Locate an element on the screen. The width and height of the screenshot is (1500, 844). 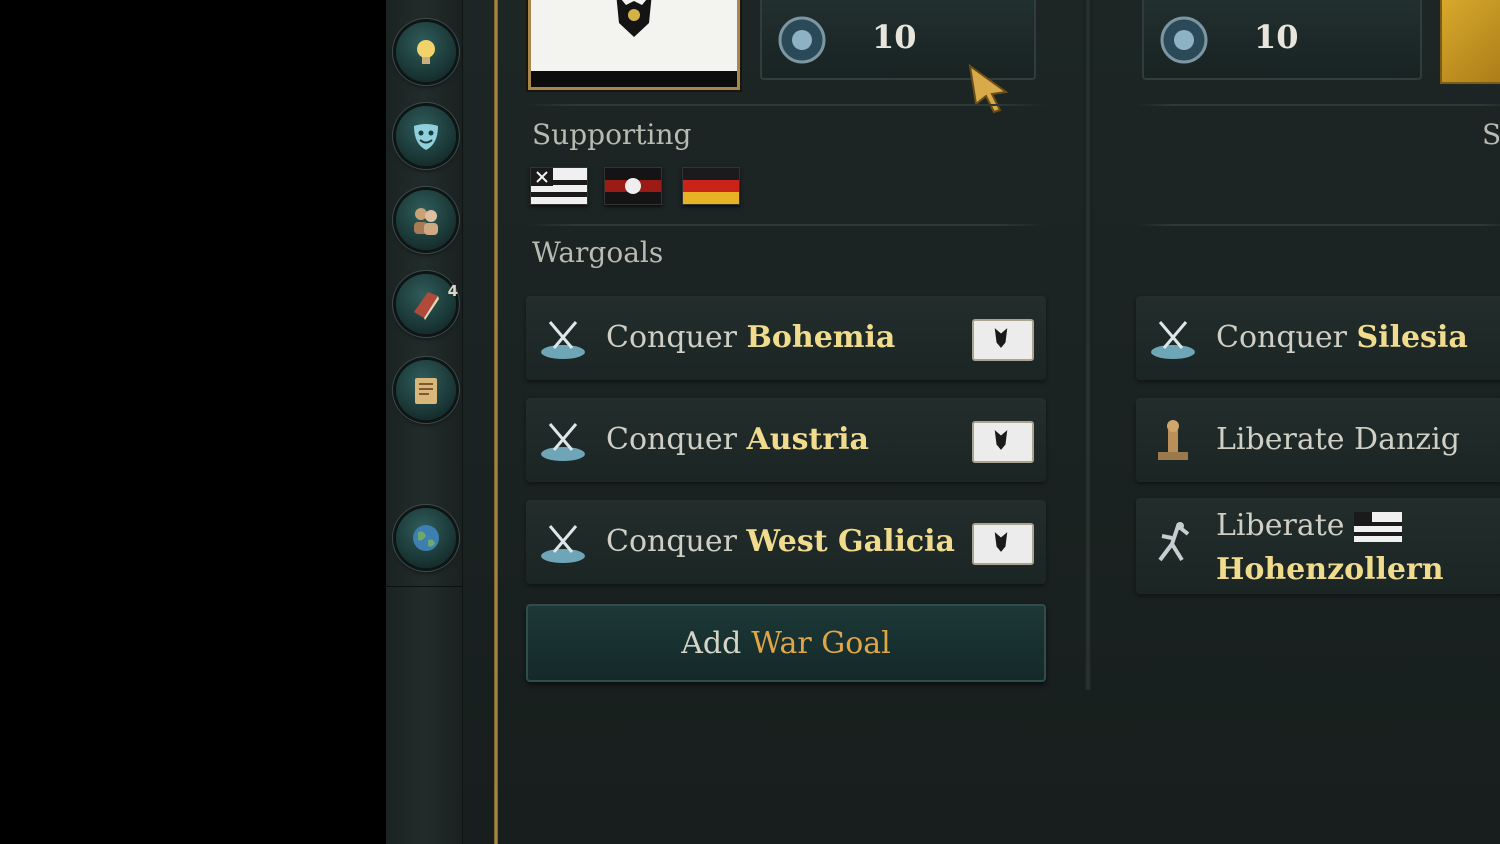
lightbulb-icon is located at coordinates (426, 52).